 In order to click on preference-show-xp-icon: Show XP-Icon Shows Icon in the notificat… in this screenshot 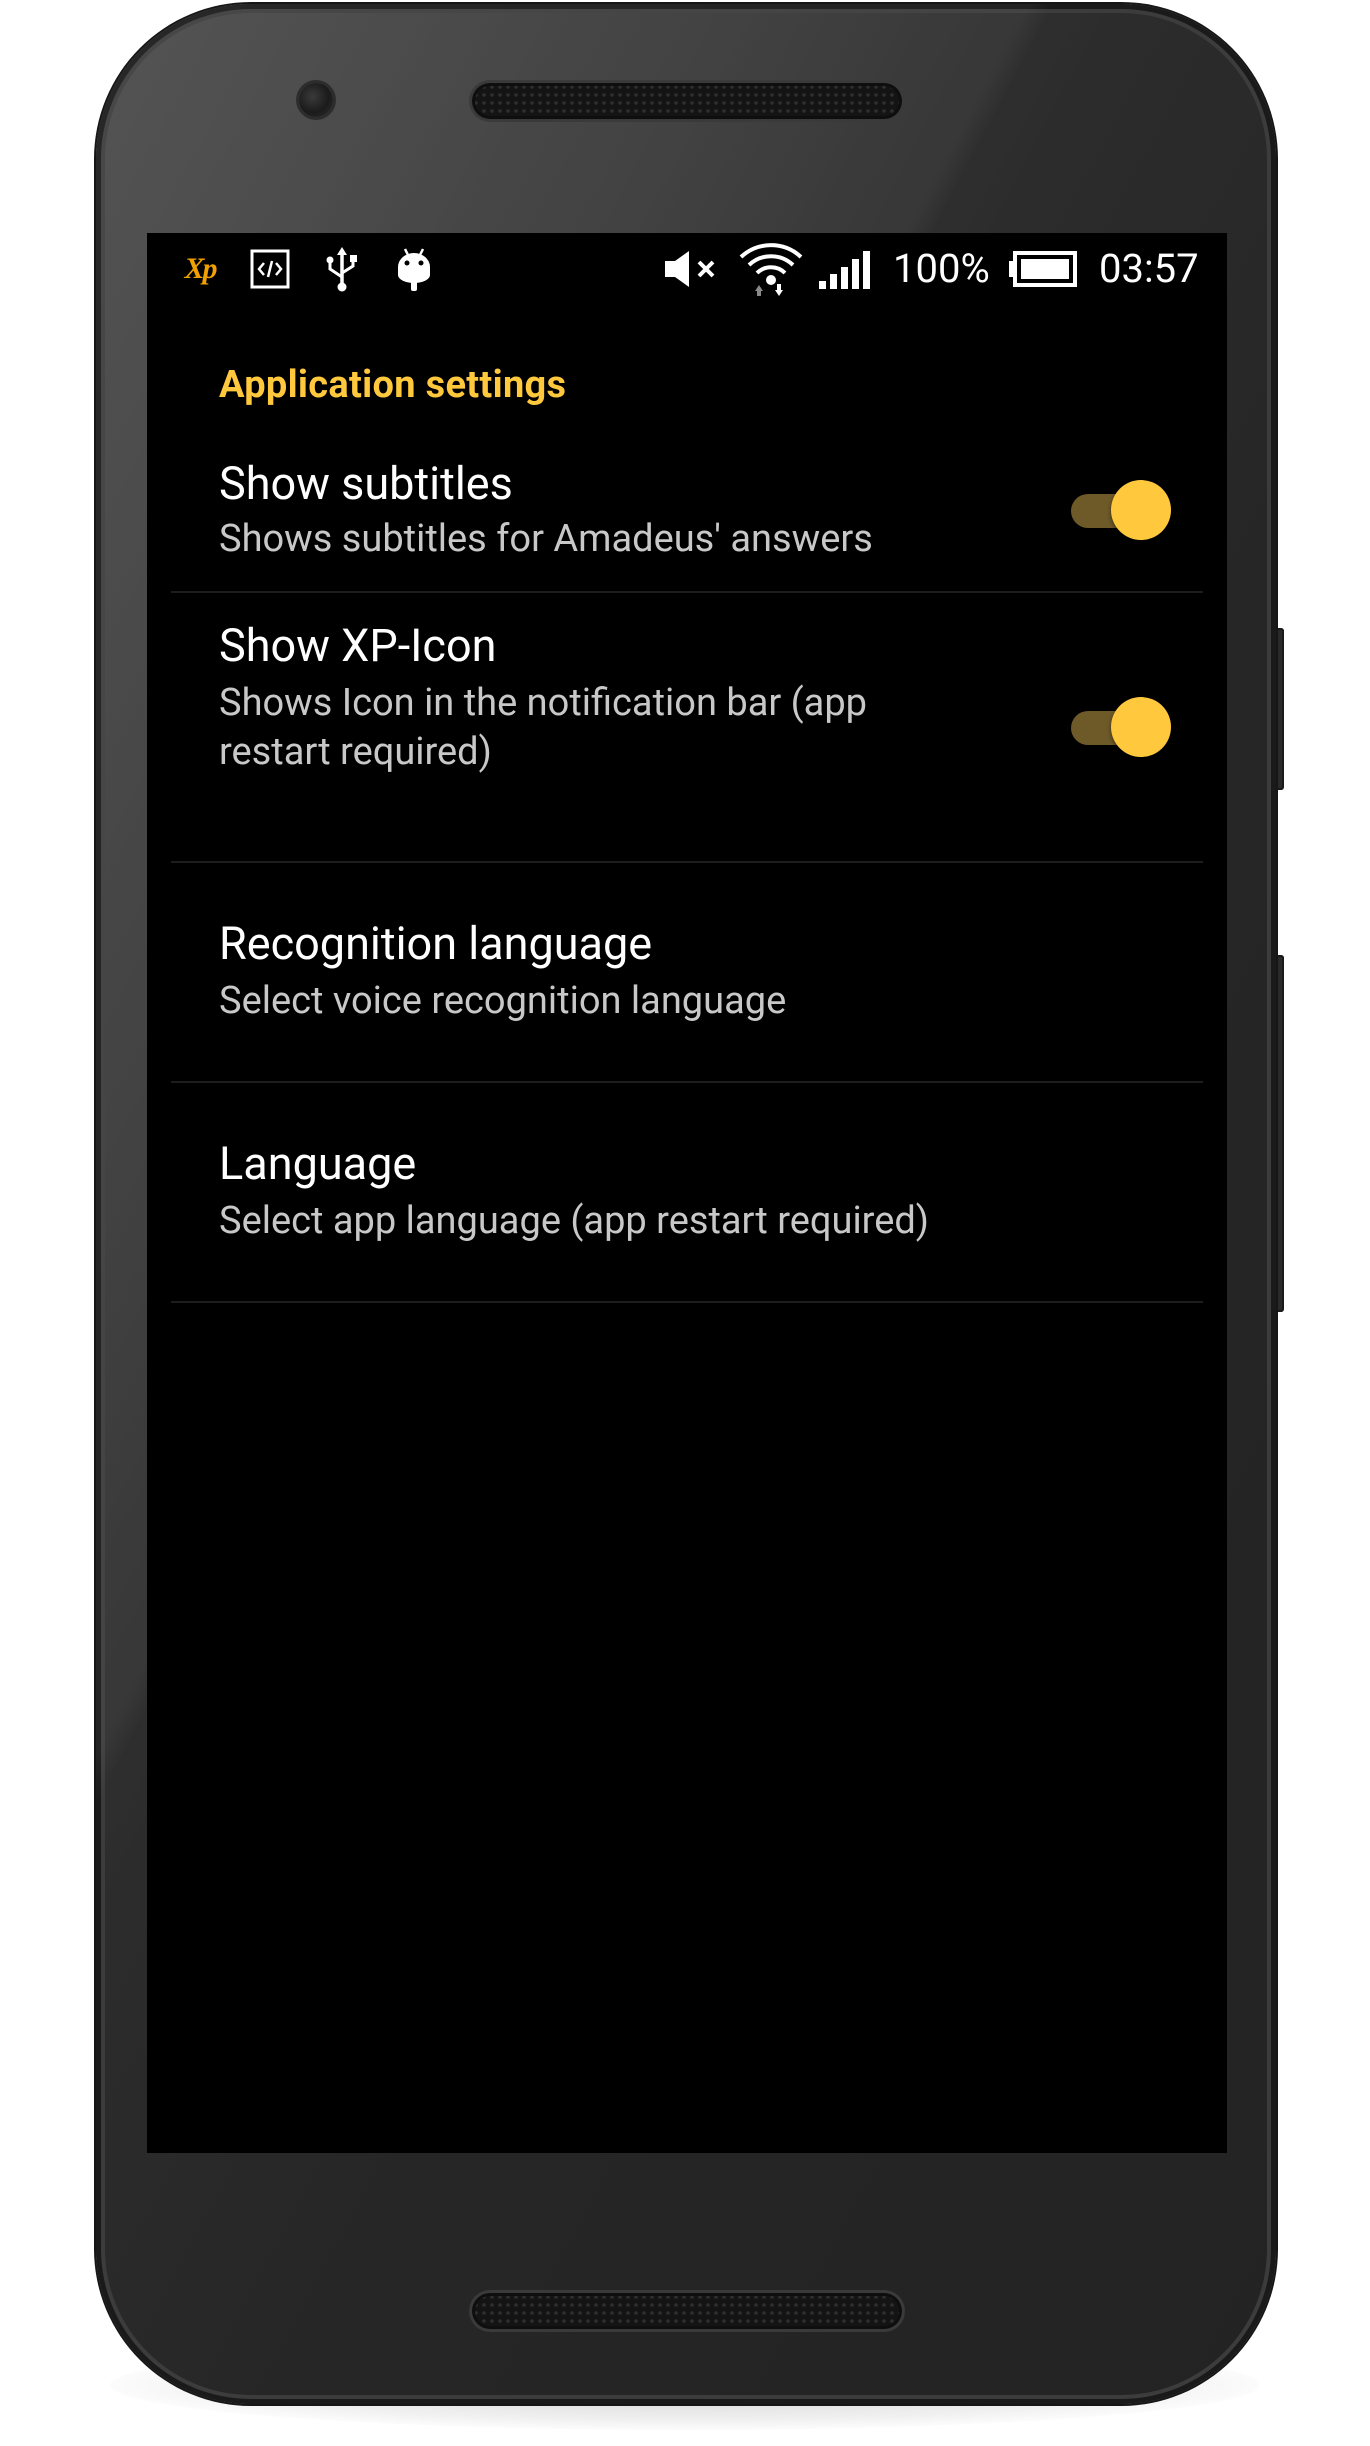, I will do `click(687, 728)`.